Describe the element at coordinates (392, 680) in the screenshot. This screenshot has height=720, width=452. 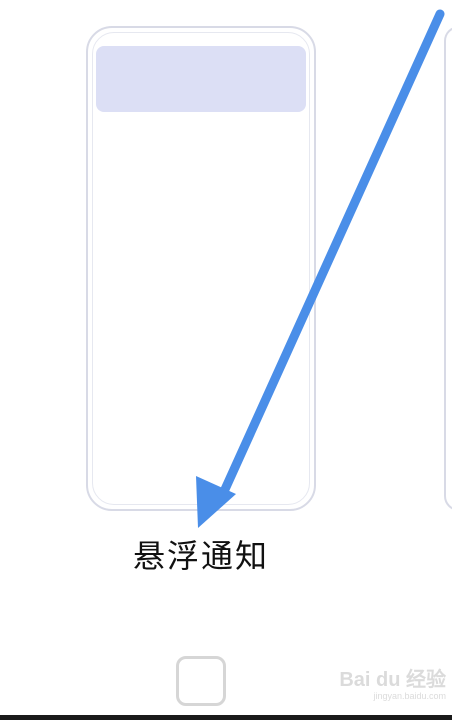
I see `watermark-brand: Bai du 经验` at that location.